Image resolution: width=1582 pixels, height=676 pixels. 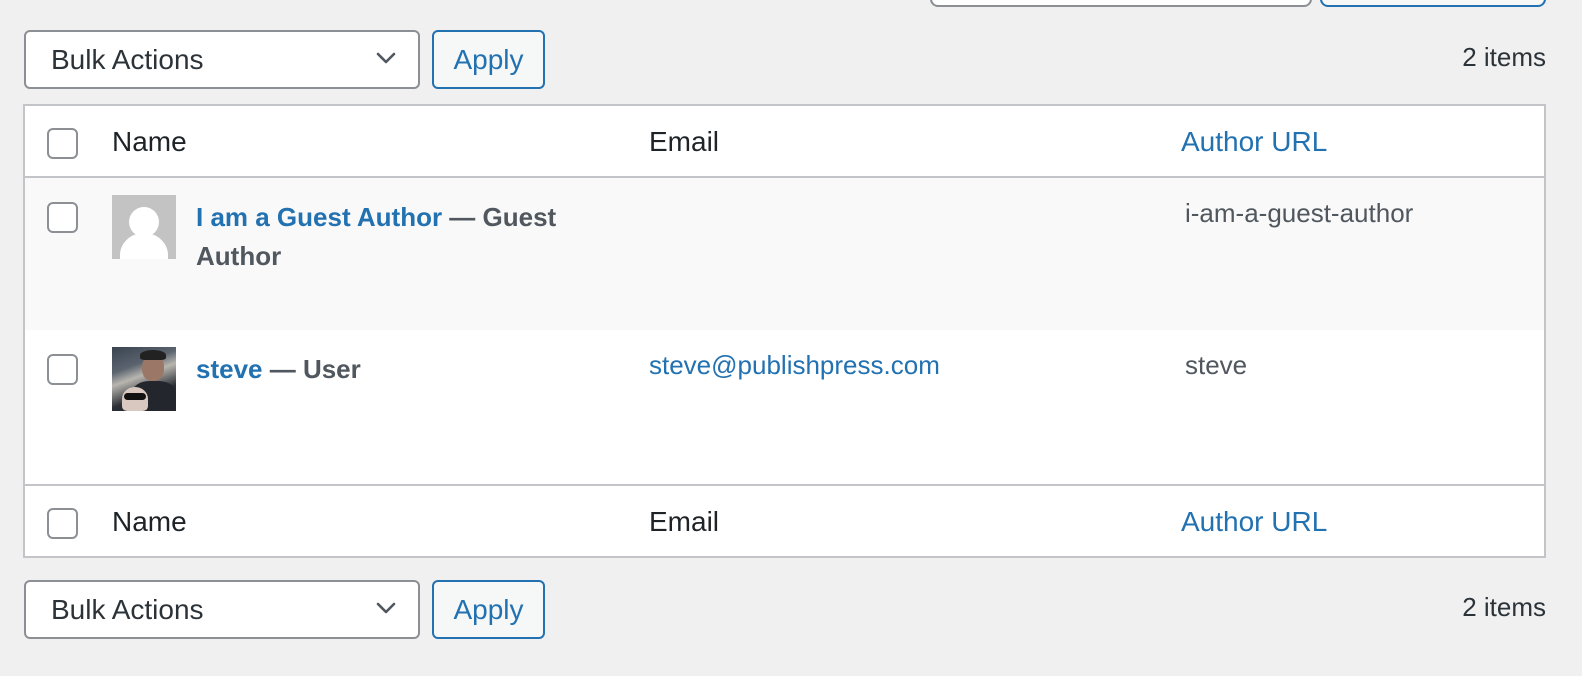 I want to click on bulk-actions-select: Bulk Actions, so click(x=222, y=59).